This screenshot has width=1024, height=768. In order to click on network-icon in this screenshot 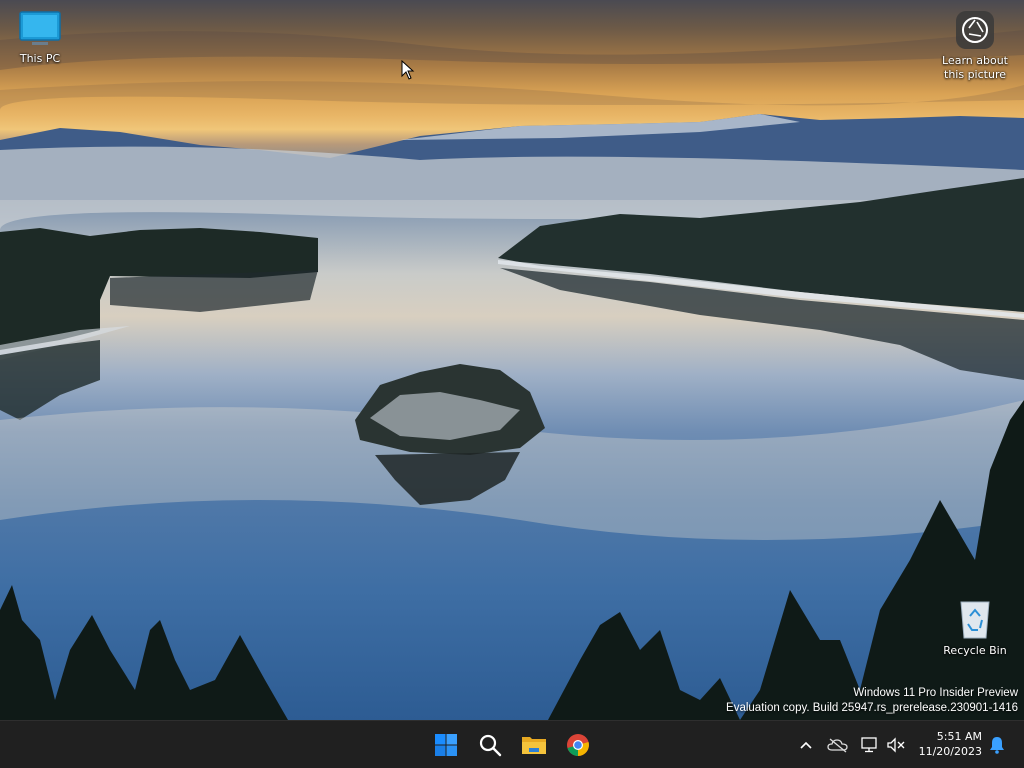, I will do `click(869, 745)`.